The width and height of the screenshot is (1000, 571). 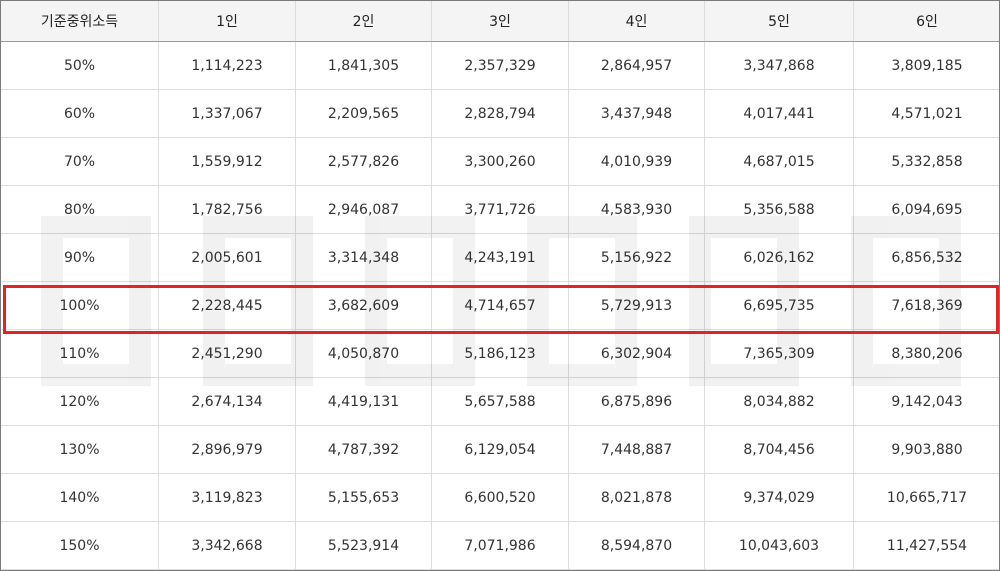 I want to click on amount-cell: 11,427,554, so click(x=926, y=545).